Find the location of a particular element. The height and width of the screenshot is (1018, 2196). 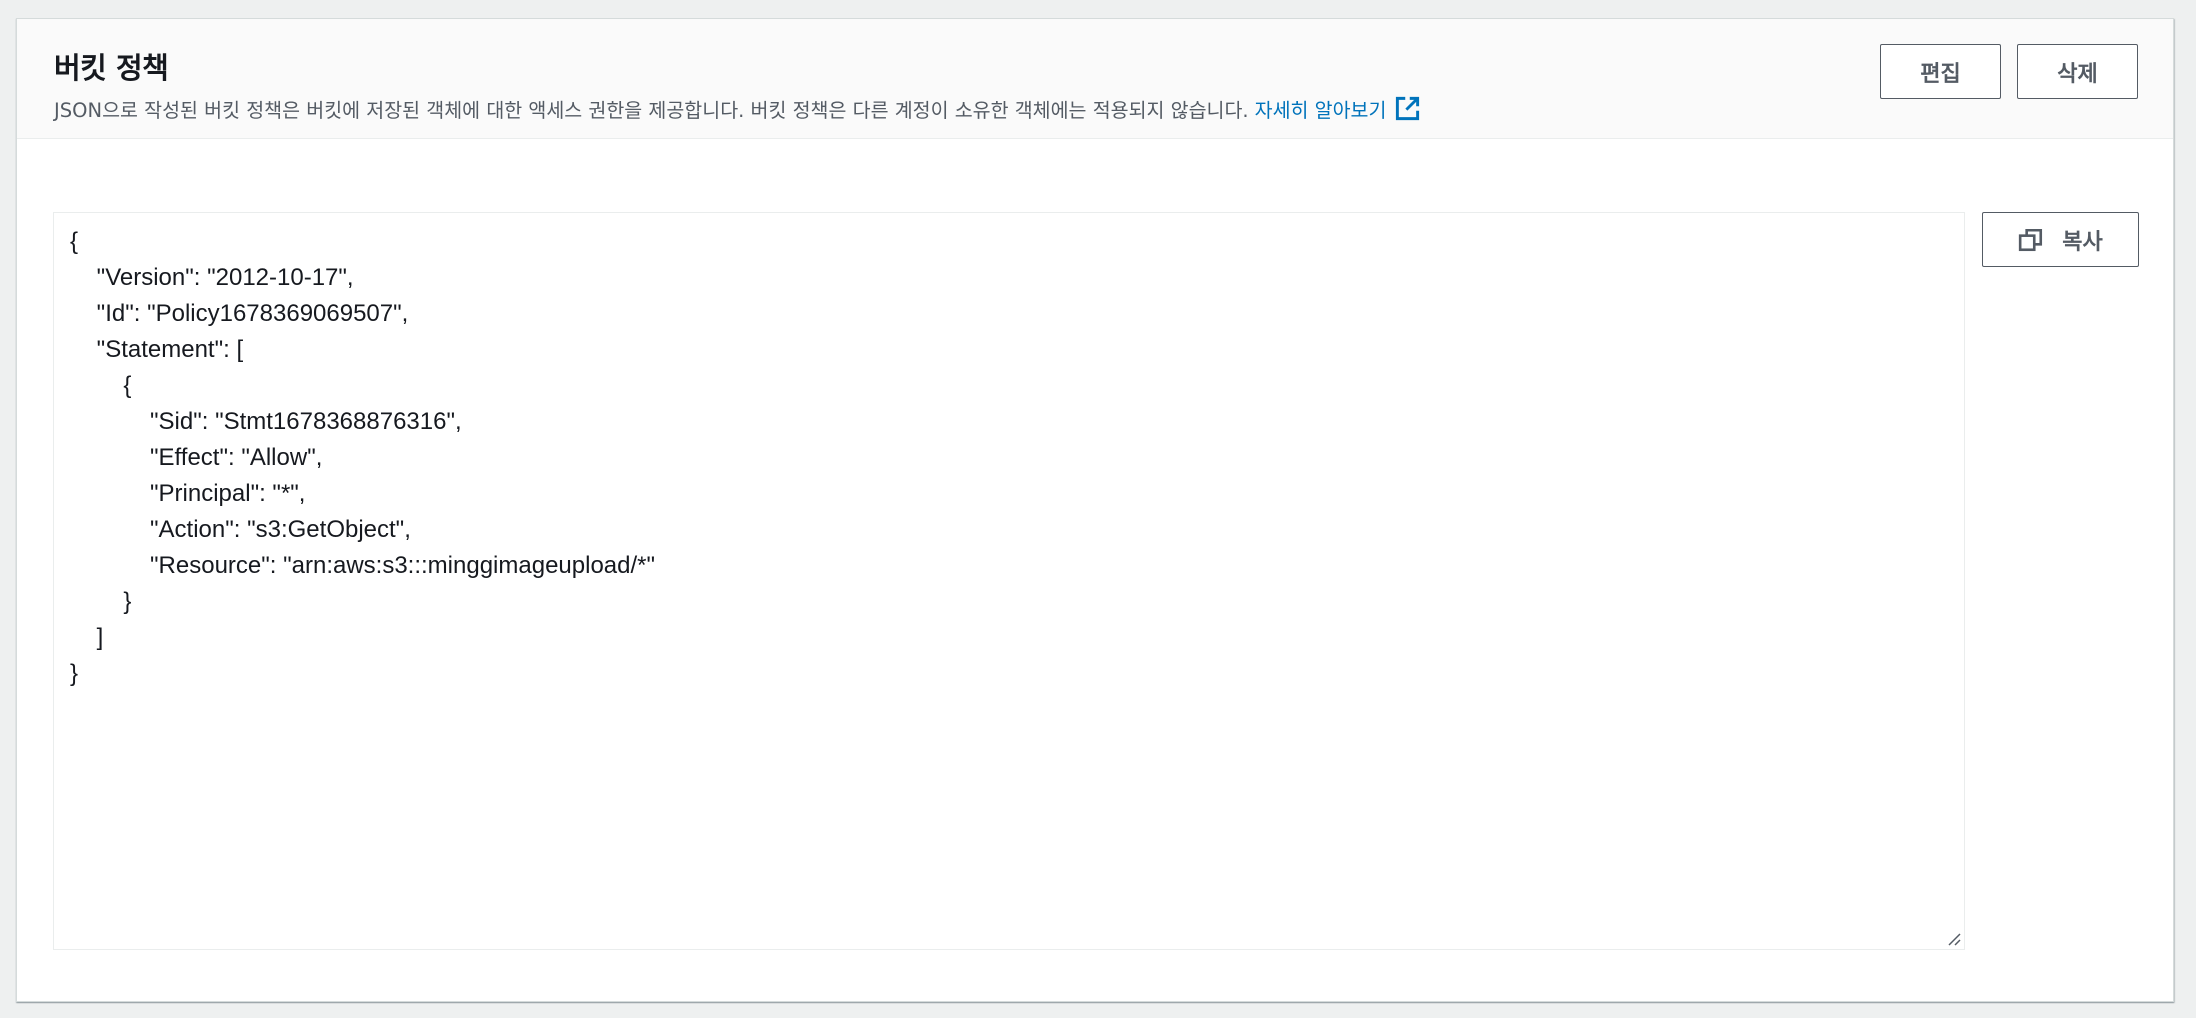

policy-code-line: "Action": "s3:GetObject", is located at coordinates (240, 529).